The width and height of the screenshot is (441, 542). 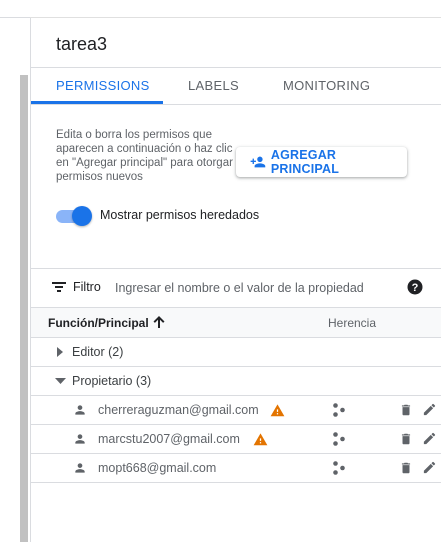 I want to click on role-group-label: Propietario (3), so click(x=112, y=381).